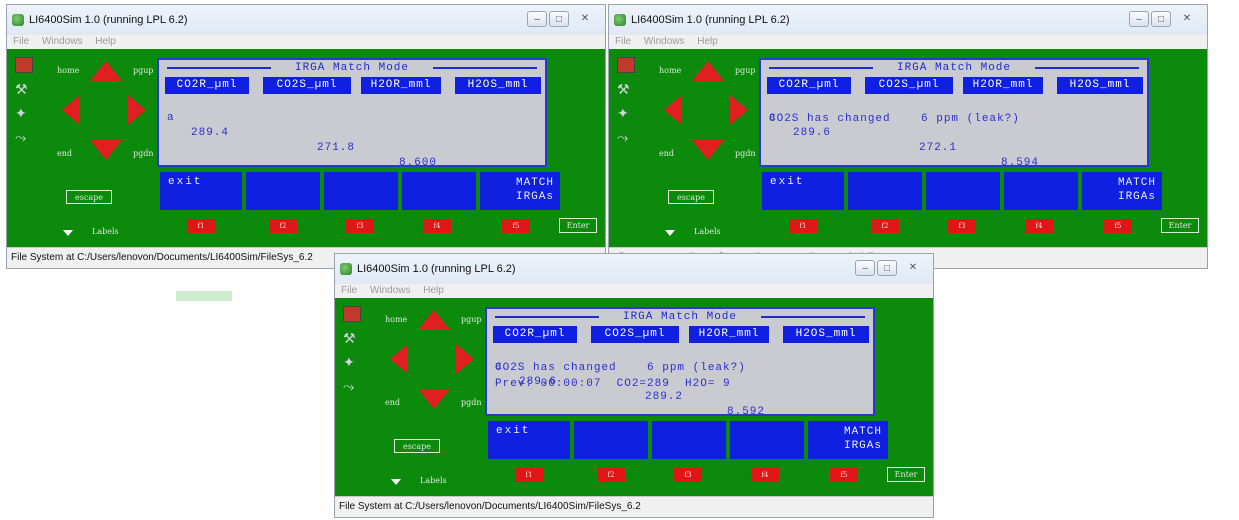 This screenshot has width=1239, height=520. Describe the element at coordinates (664, 397) in the screenshot. I see `co2s-value: 289.2` at that location.